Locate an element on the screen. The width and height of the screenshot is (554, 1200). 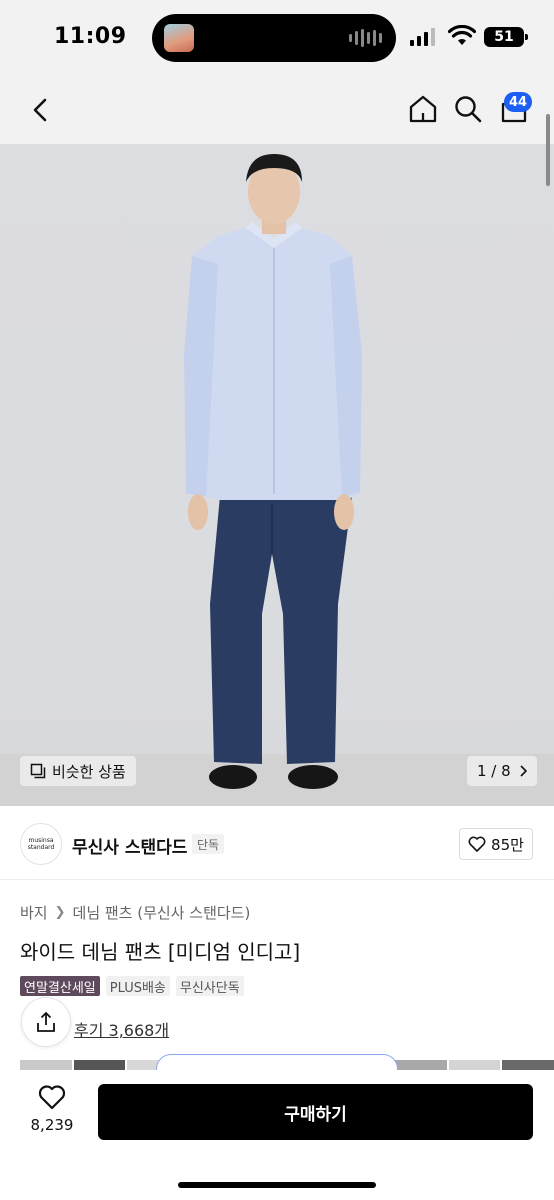
brand-like-count: 85만 is located at coordinates (507, 844).